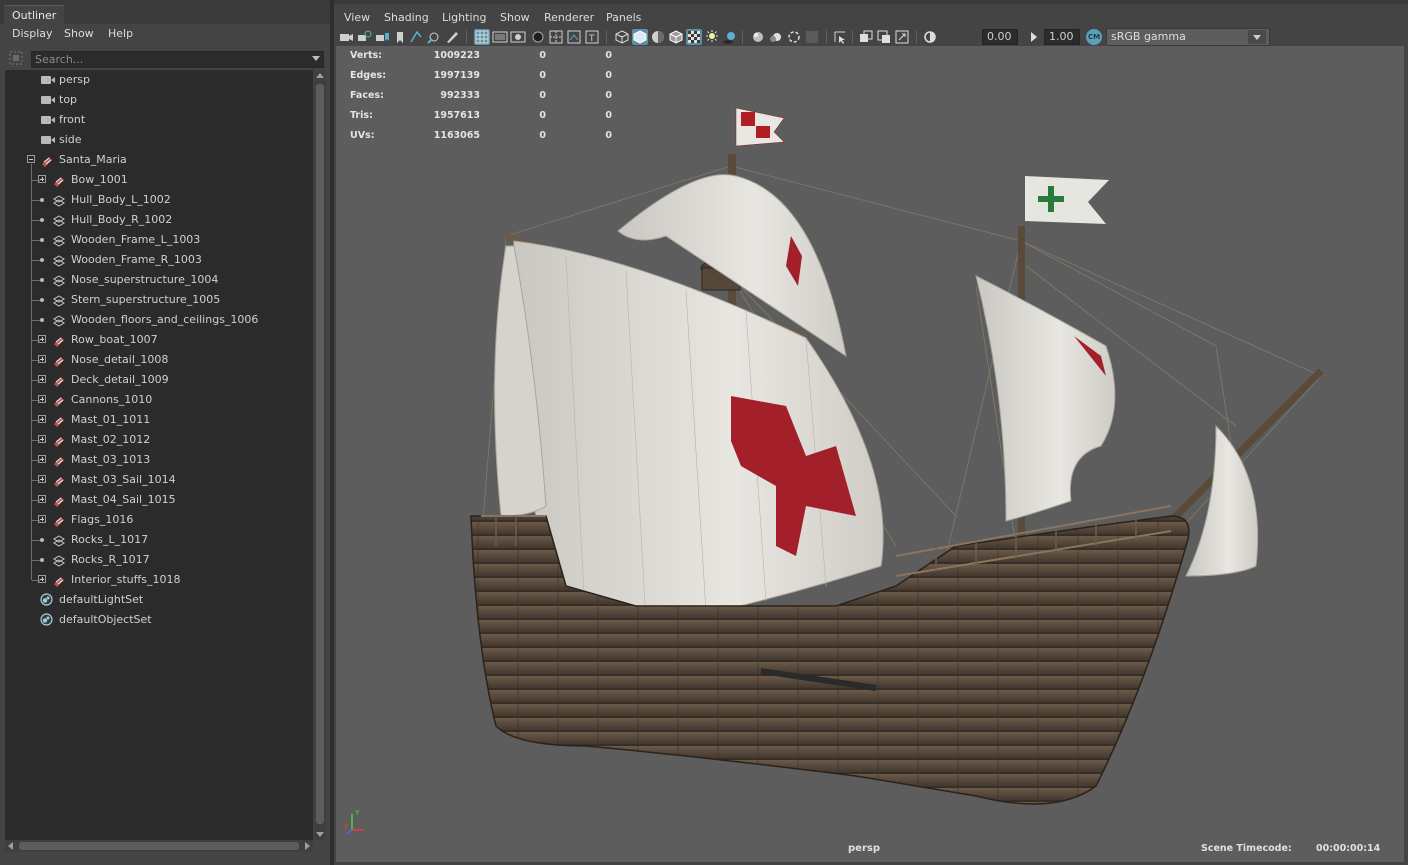  Describe the element at coordinates (159, 200) in the screenshot. I see `outliner-item: Hull_Body_L_1002` at that location.